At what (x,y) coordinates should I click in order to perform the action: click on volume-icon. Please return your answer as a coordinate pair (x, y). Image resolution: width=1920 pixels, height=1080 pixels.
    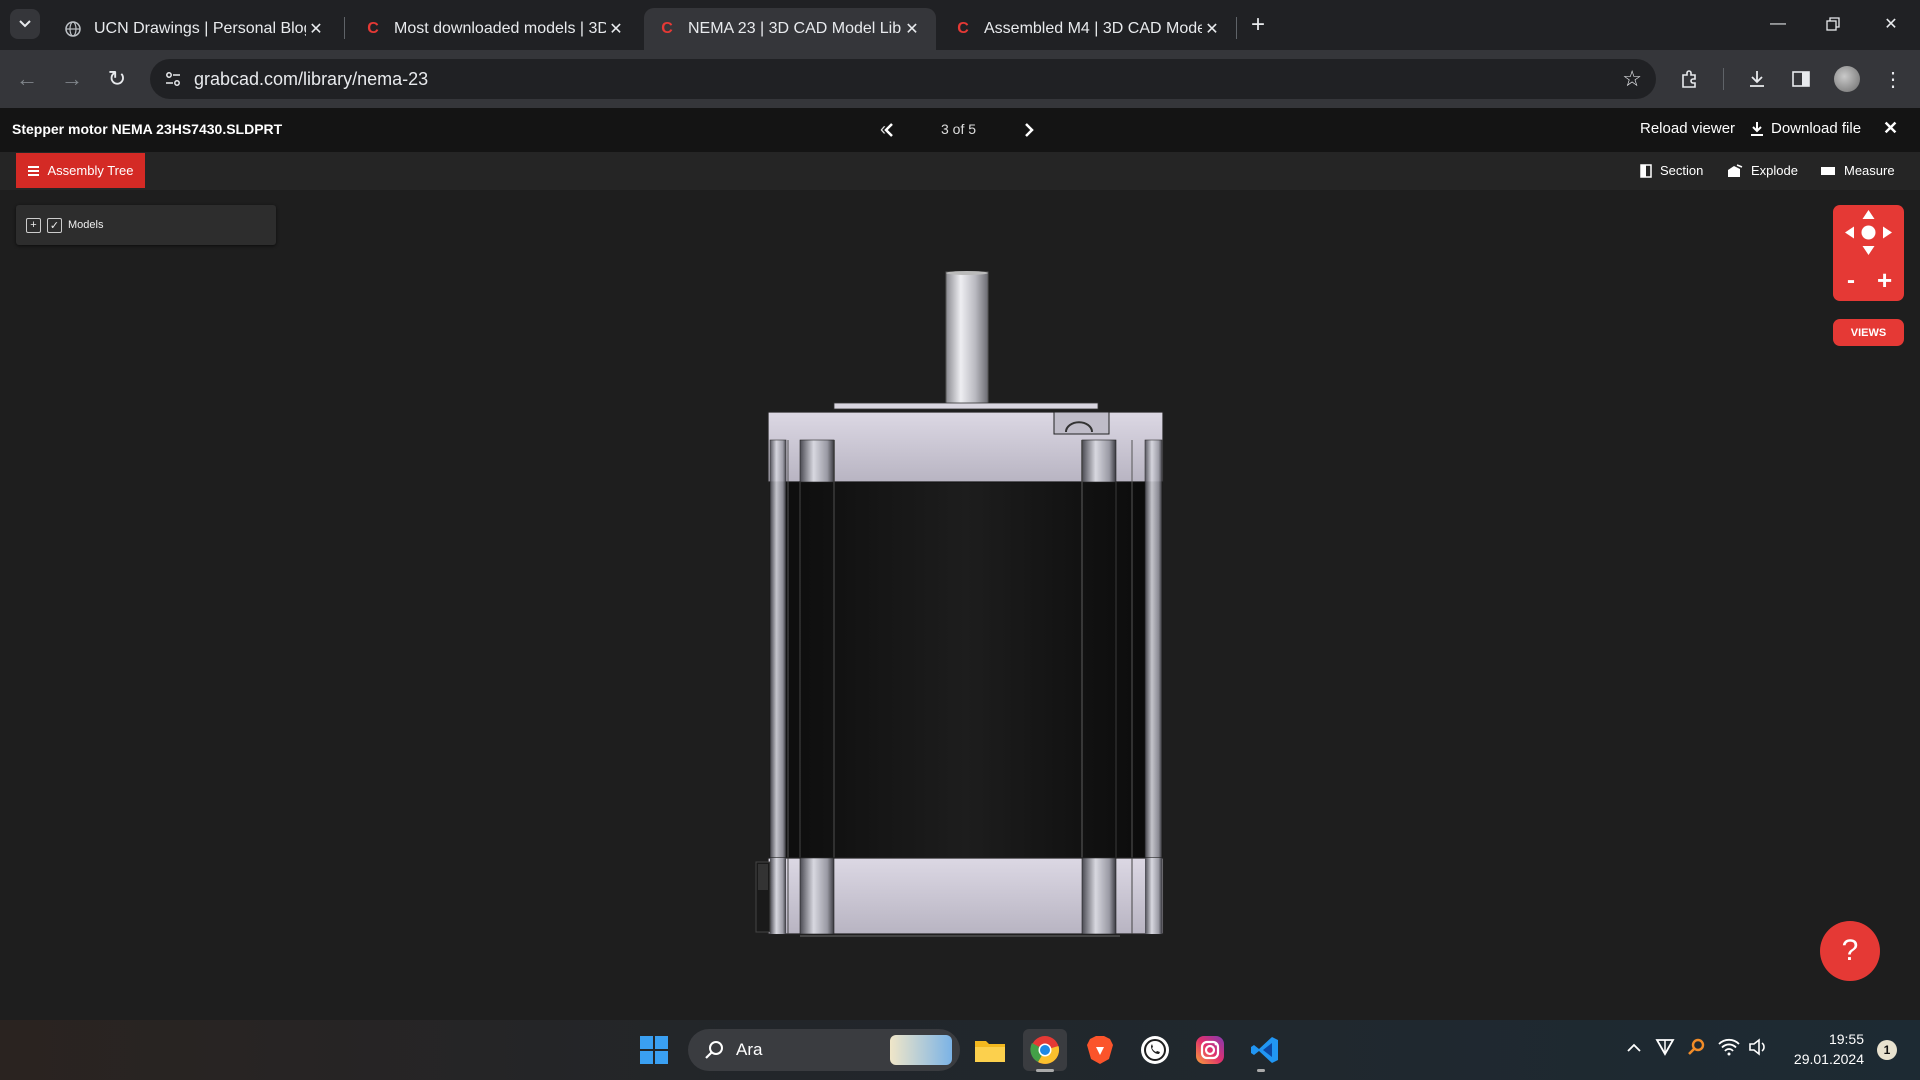
    Looking at the image, I should click on (1758, 1047).